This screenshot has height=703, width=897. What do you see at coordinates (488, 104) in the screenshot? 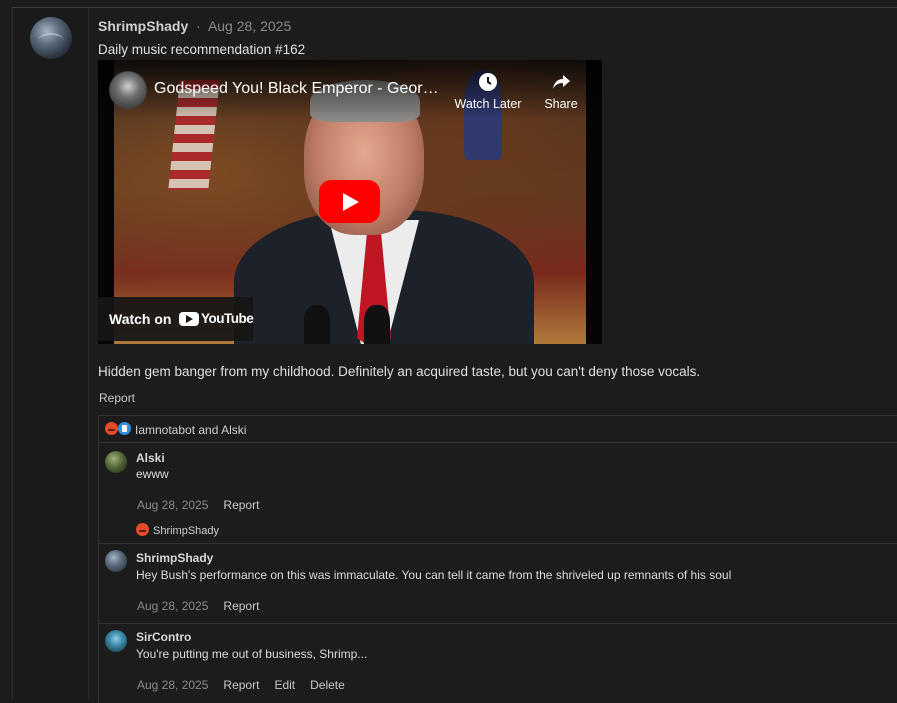
I see `watch-later-label: Watch Later` at bounding box center [488, 104].